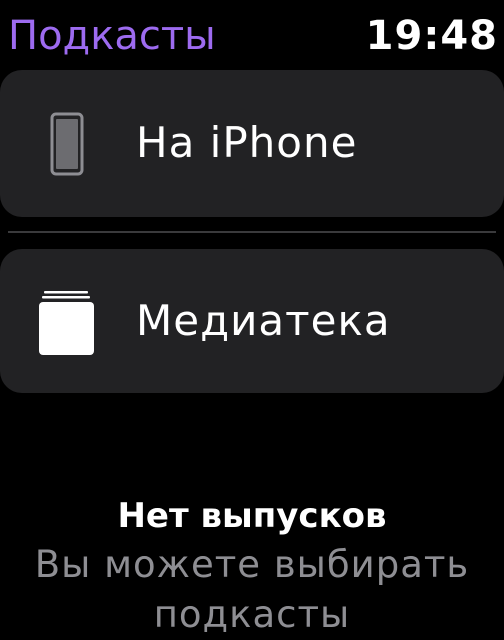 This screenshot has width=504, height=640. Describe the element at coordinates (247, 142) in the screenshot. I see `on-iphone-label: На iPhone` at that location.